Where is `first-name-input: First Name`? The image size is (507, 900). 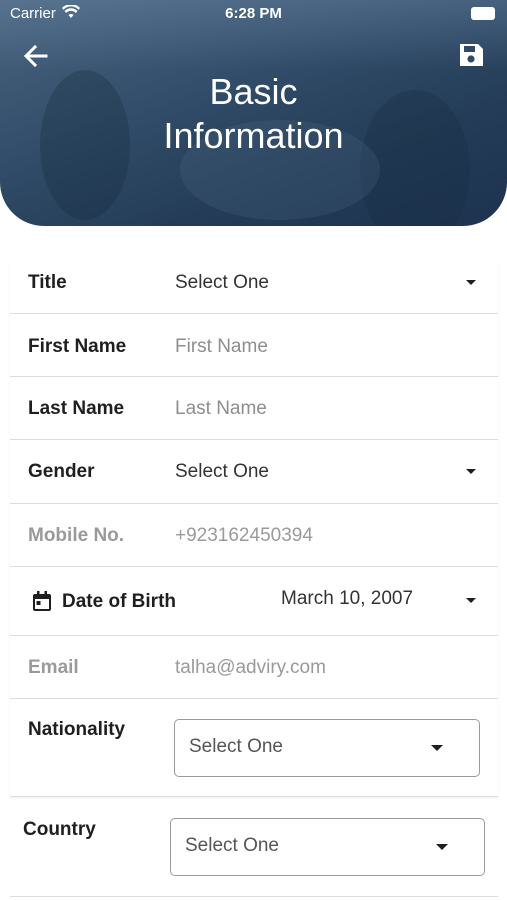 first-name-input: First Name is located at coordinates (221, 347).